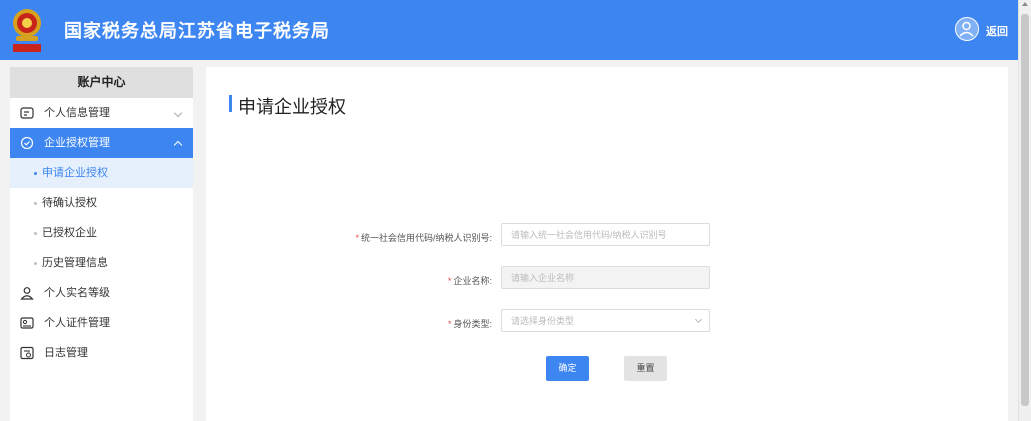  Describe the element at coordinates (27, 323) in the screenshot. I see `certificate-icon` at that location.